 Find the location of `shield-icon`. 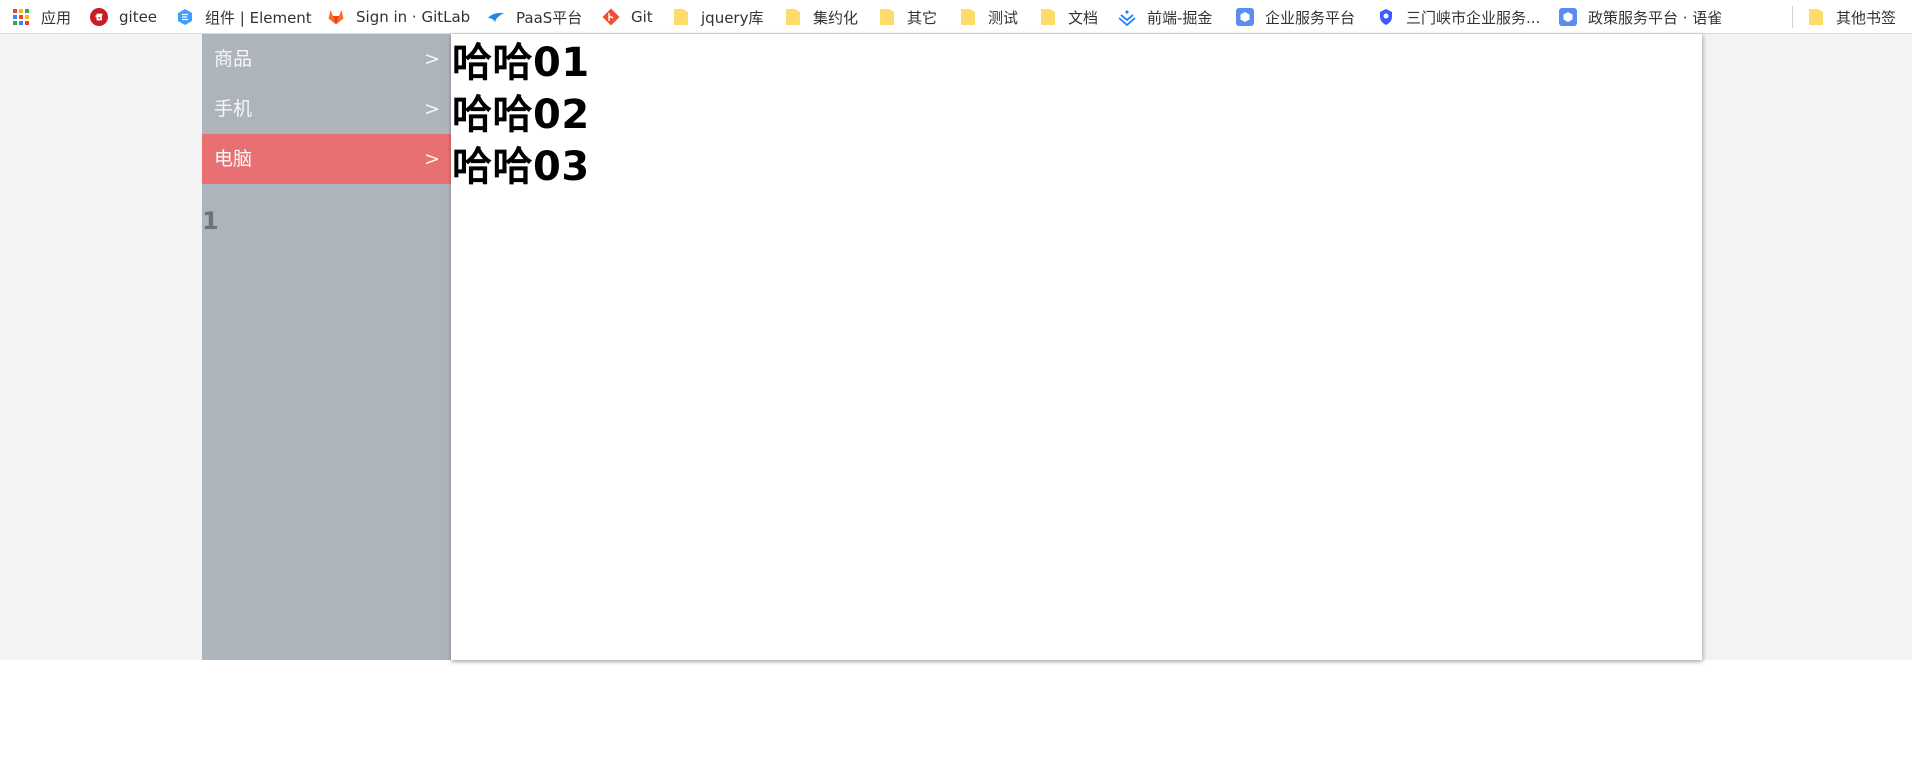

shield-icon is located at coordinates (1386, 17).